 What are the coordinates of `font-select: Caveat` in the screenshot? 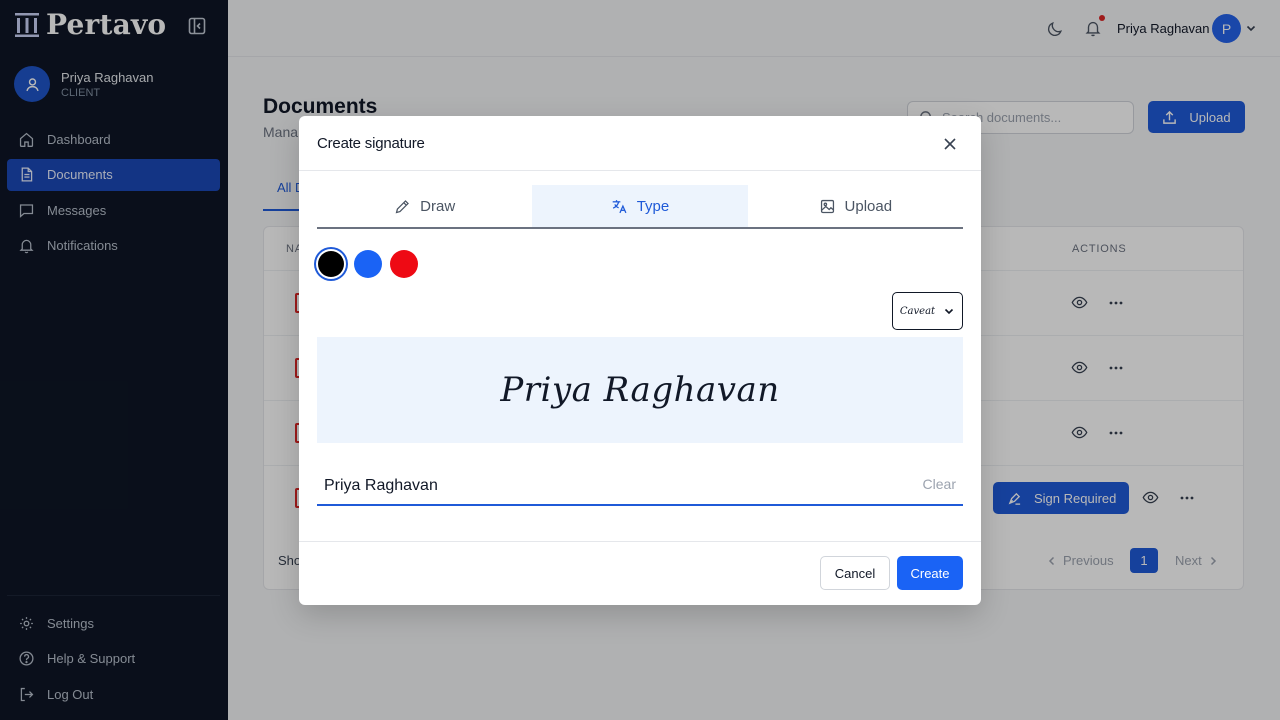 It's located at (927, 311).